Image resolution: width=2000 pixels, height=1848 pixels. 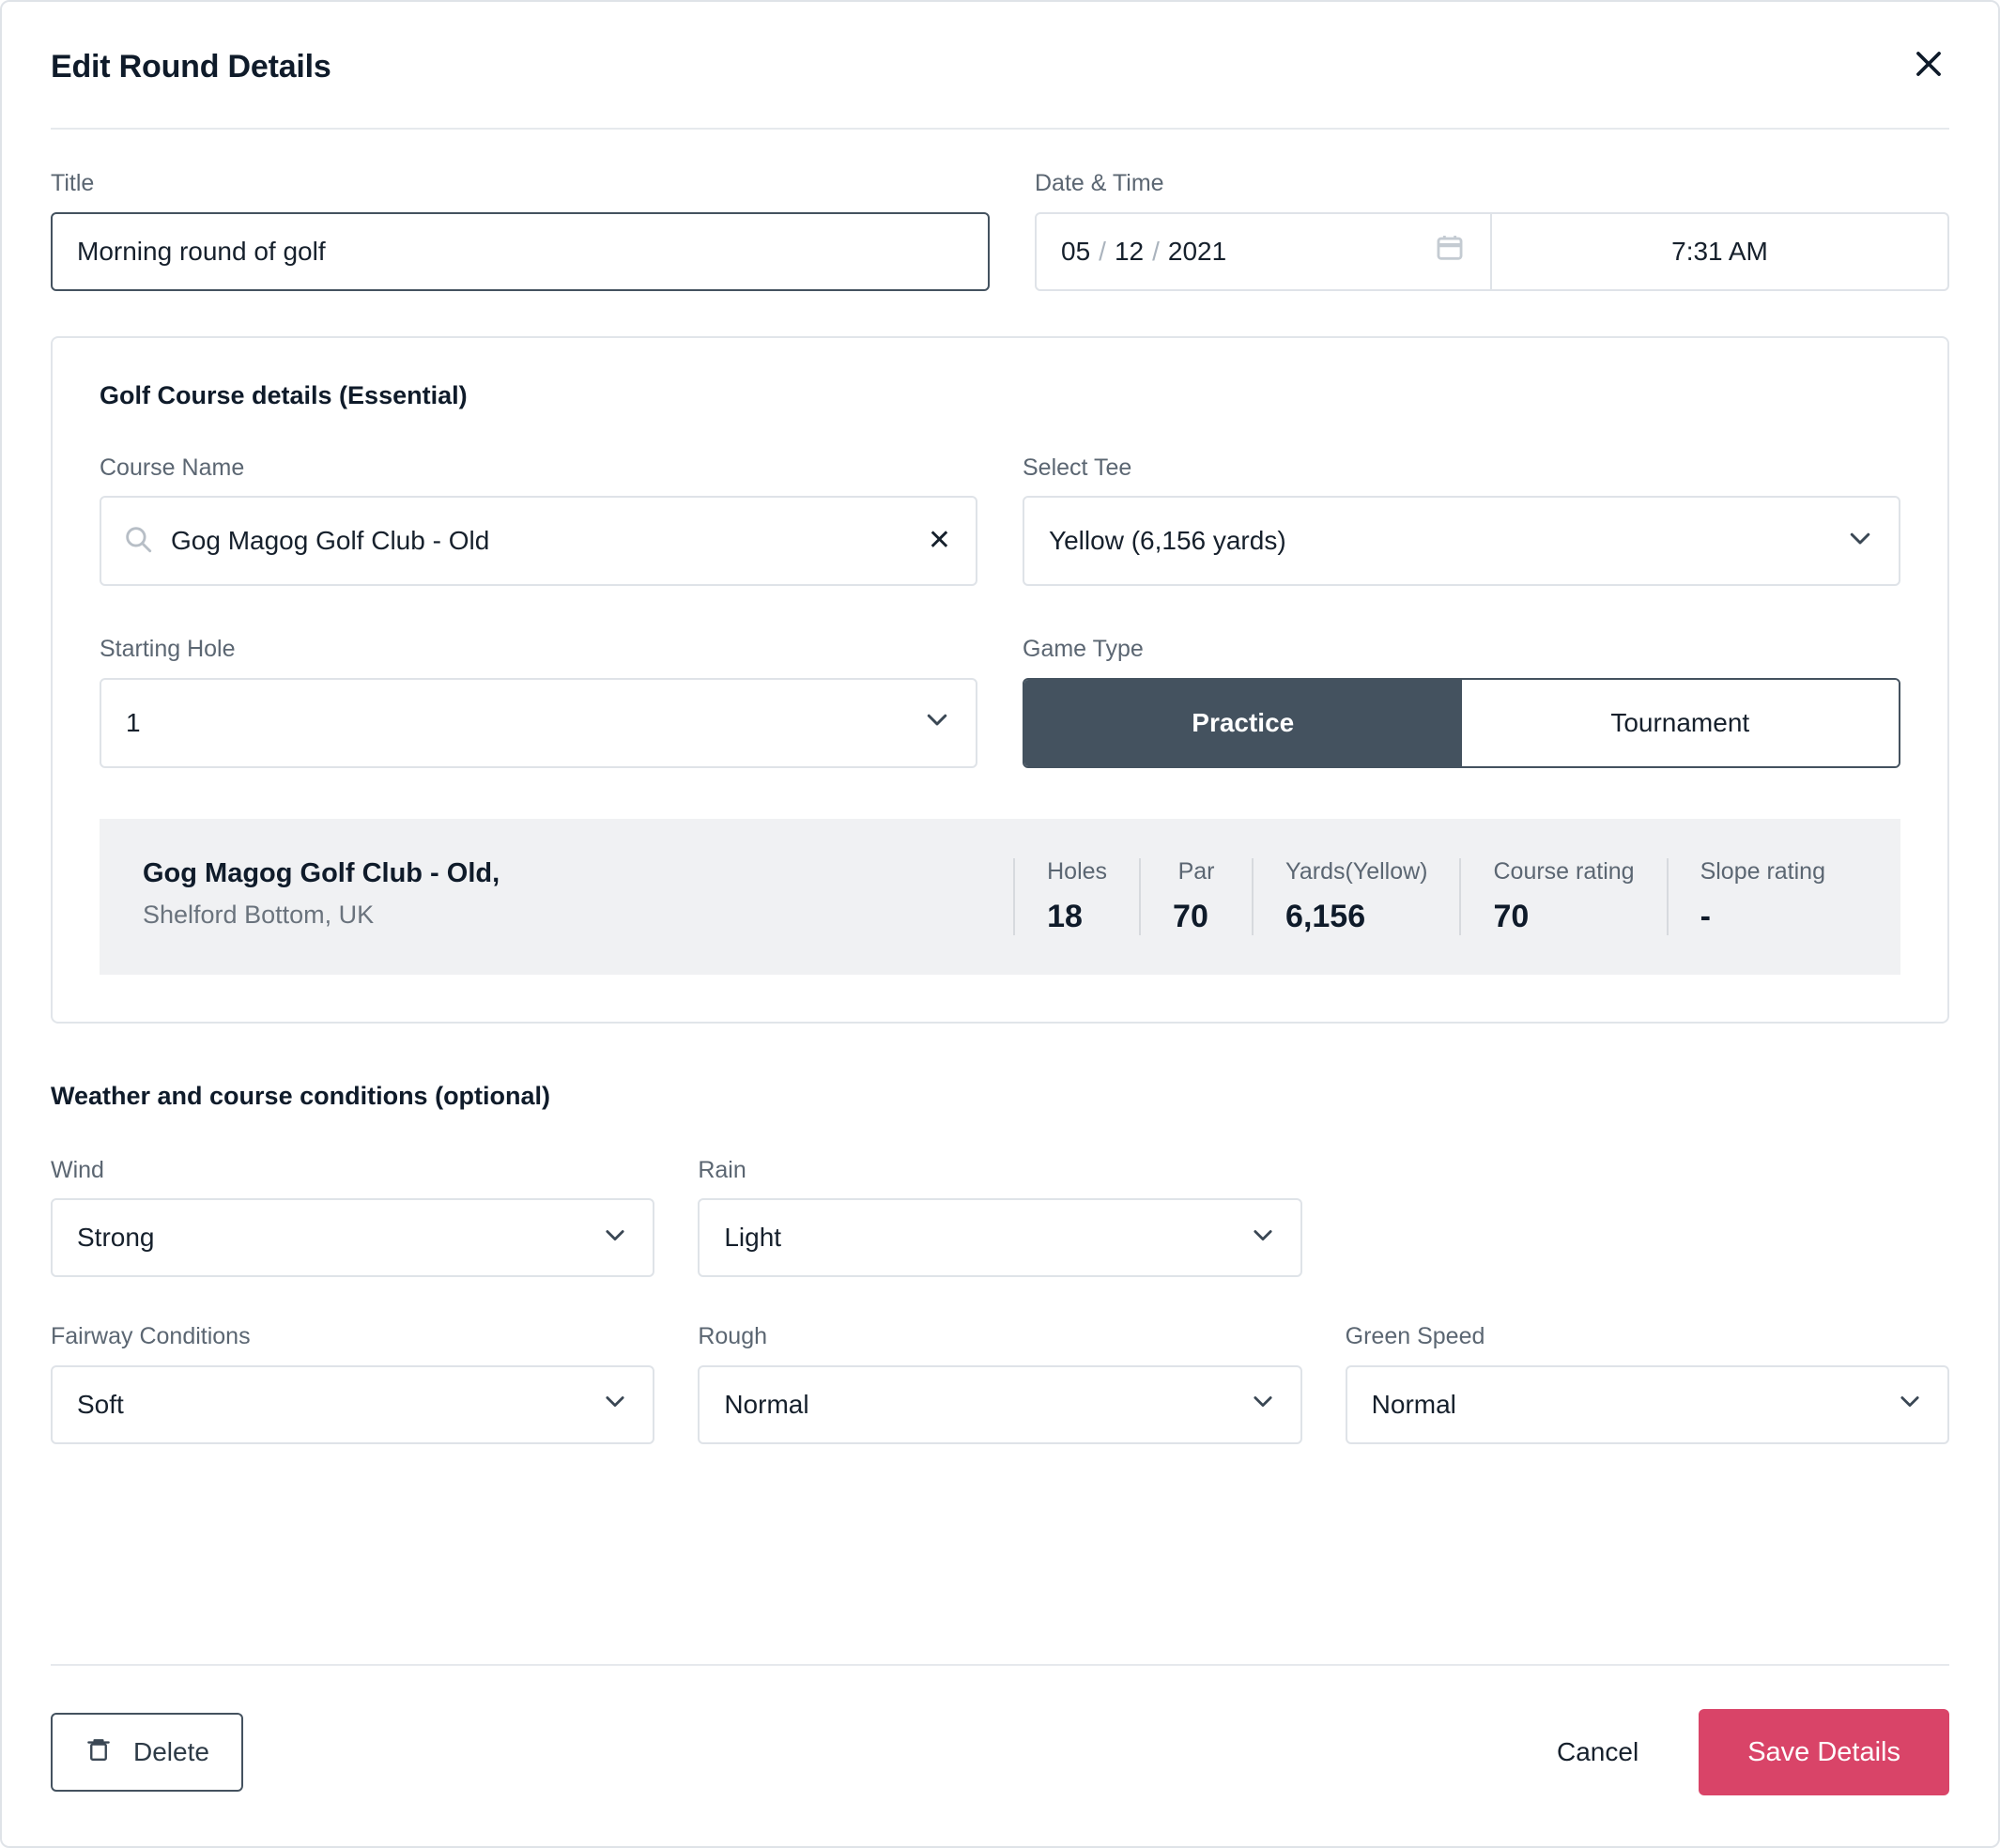 What do you see at coordinates (1647, 1404) in the screenshot?
I see `green-speed-dropdown: Normal` at bounding box center [1647, 1404].